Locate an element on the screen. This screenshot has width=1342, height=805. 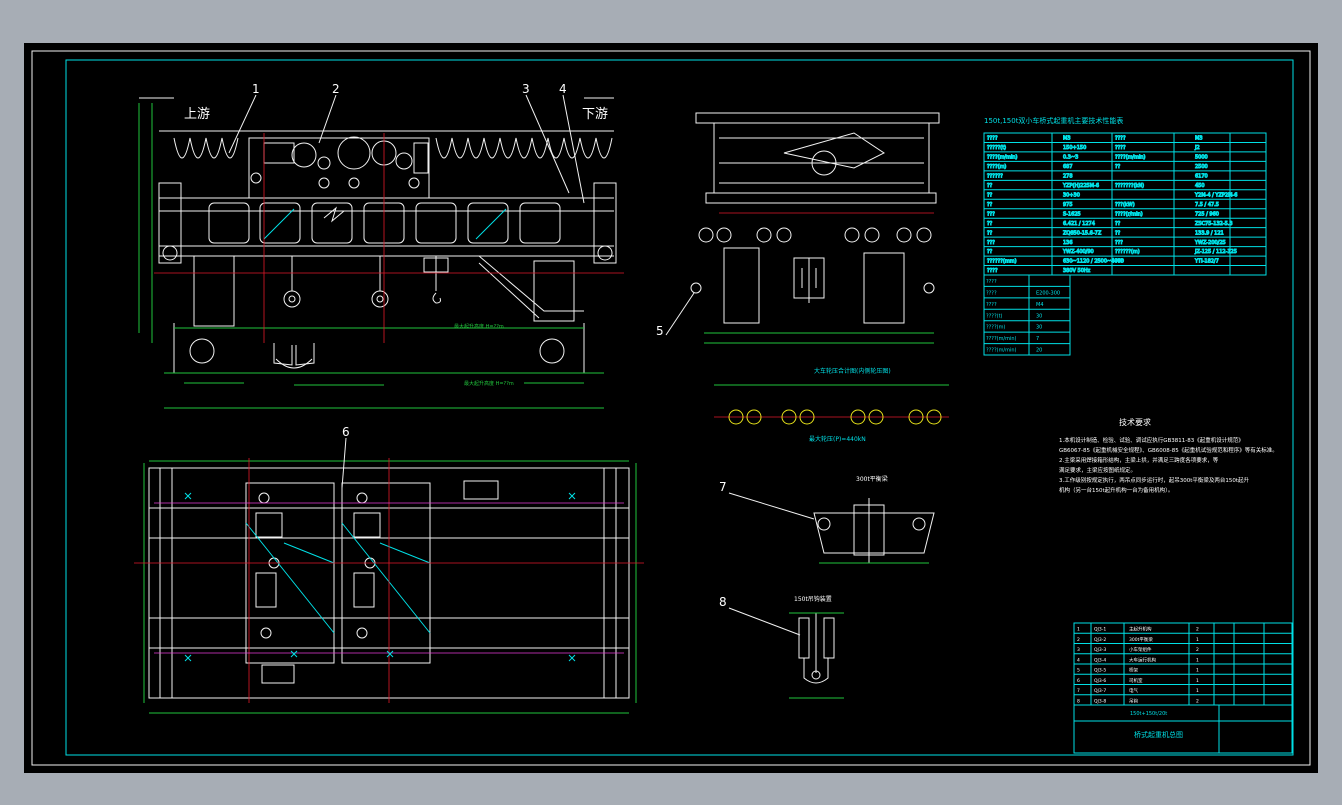
spec-table-cell: 7.5 / 47.5 is located at coordinates (1207, 205).